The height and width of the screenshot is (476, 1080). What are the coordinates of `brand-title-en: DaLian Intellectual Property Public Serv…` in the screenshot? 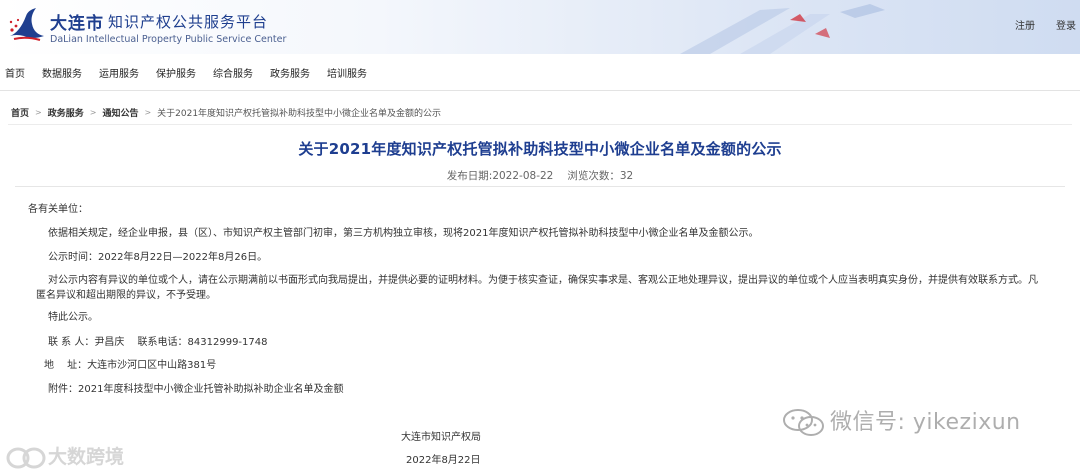 It's located at (168, 39).